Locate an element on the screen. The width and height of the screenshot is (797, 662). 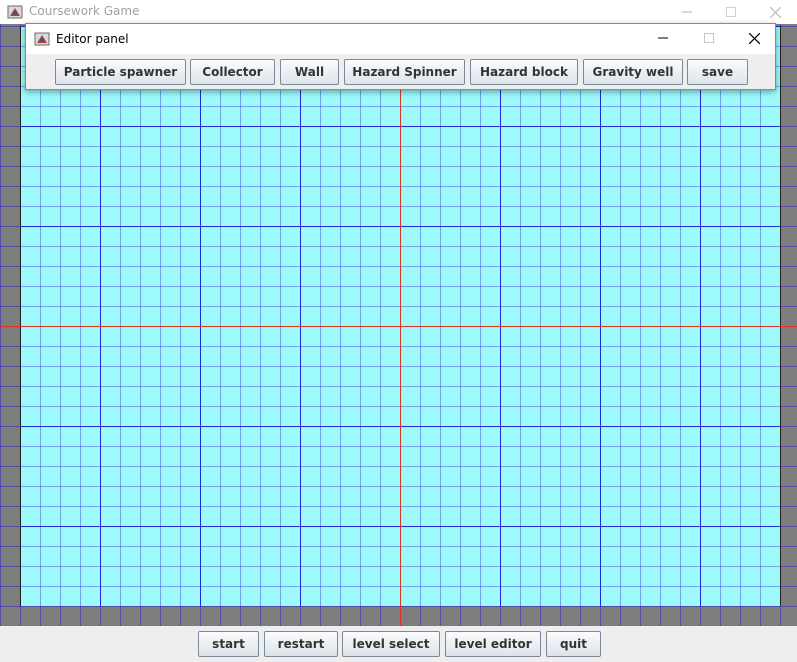
level-editor-button: level editor is located at coordinates (493, 644).